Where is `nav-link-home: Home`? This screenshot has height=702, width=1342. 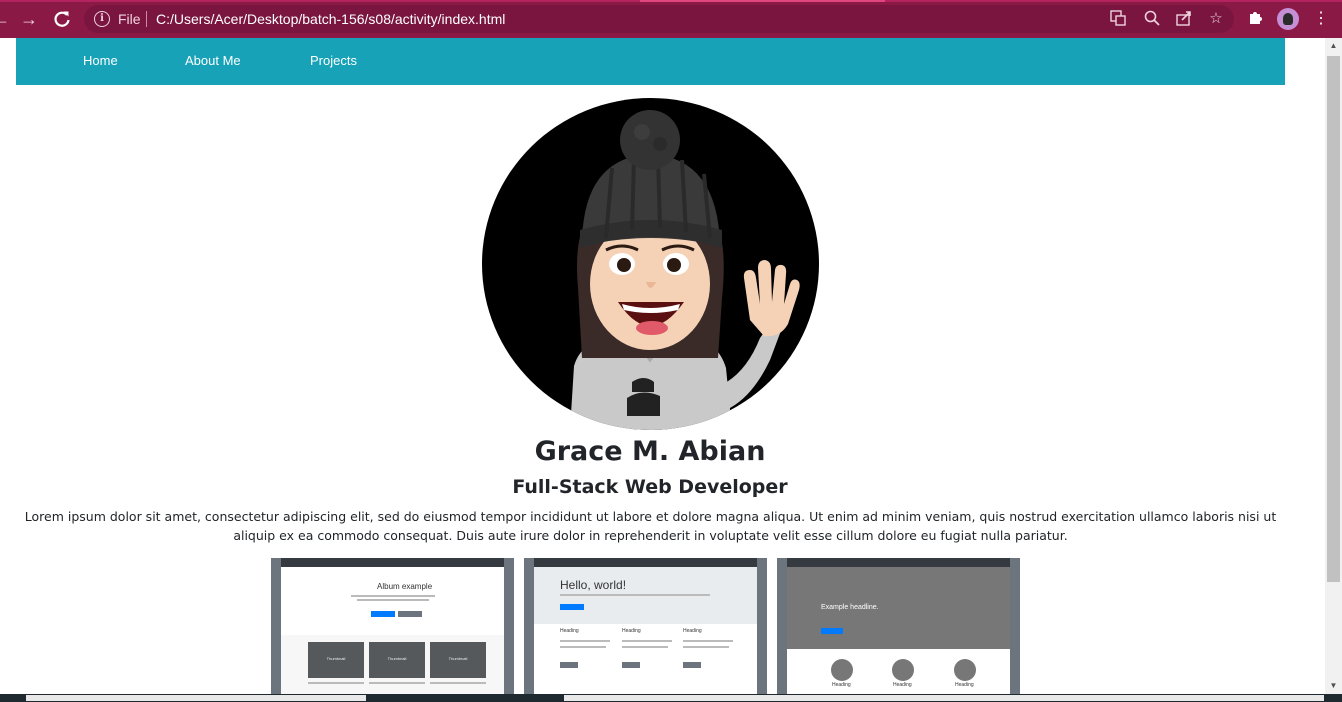 nav-link-home: Home is located at coordinates (100, 60).